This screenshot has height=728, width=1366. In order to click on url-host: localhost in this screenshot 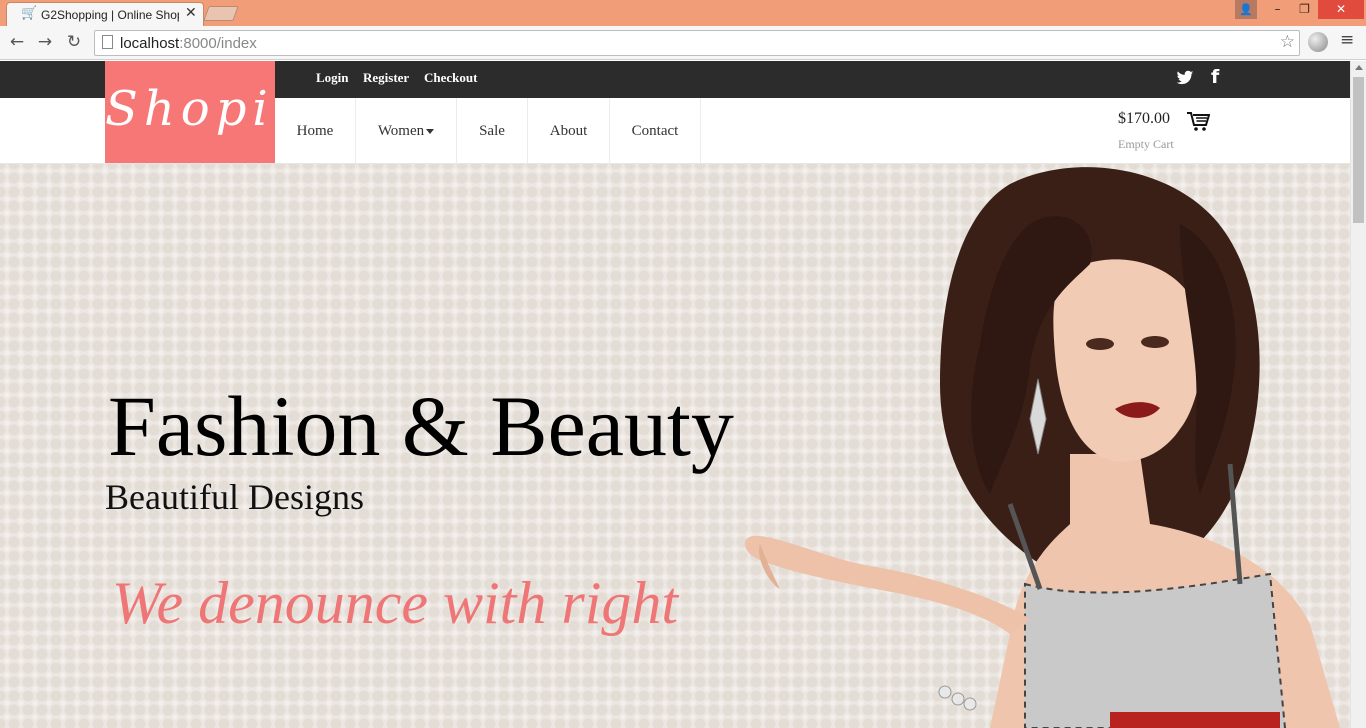, I will do `click(150, 43)`.